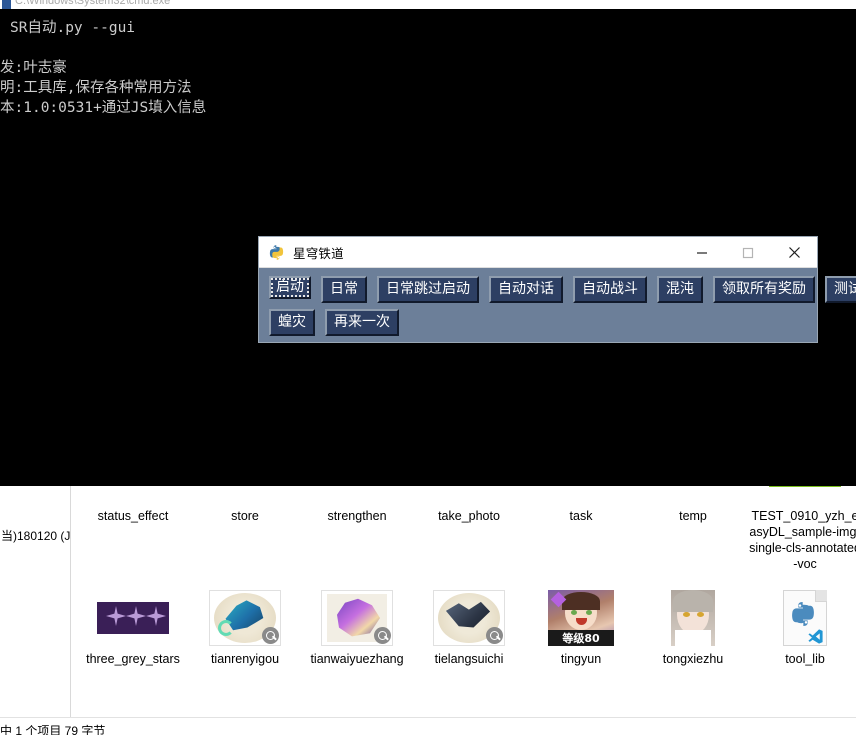 Image resolution: width=856 pixels, height=735 pixels. I want to click on explorer-item-label: strengthen, so click(357, 516).